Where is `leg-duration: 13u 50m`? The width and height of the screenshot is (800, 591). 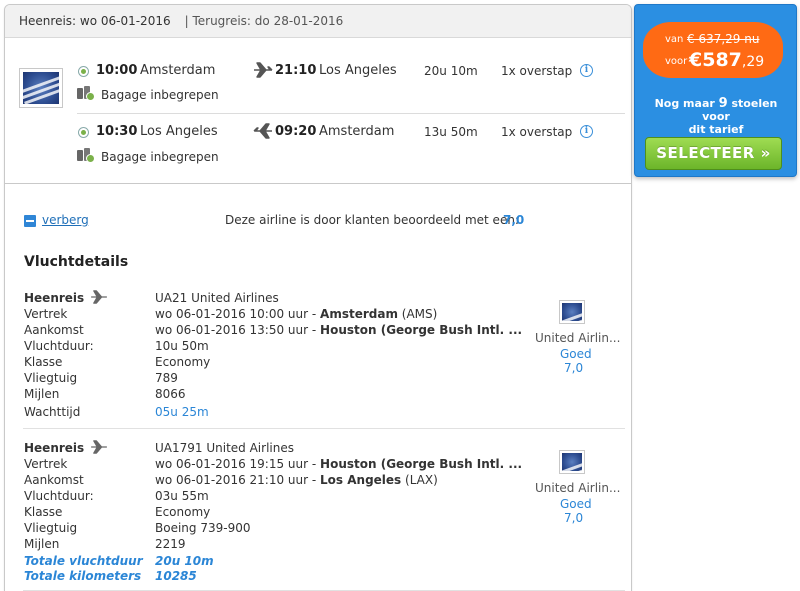 leg-duration: 13u 50m is located at coordinates (451, 132).